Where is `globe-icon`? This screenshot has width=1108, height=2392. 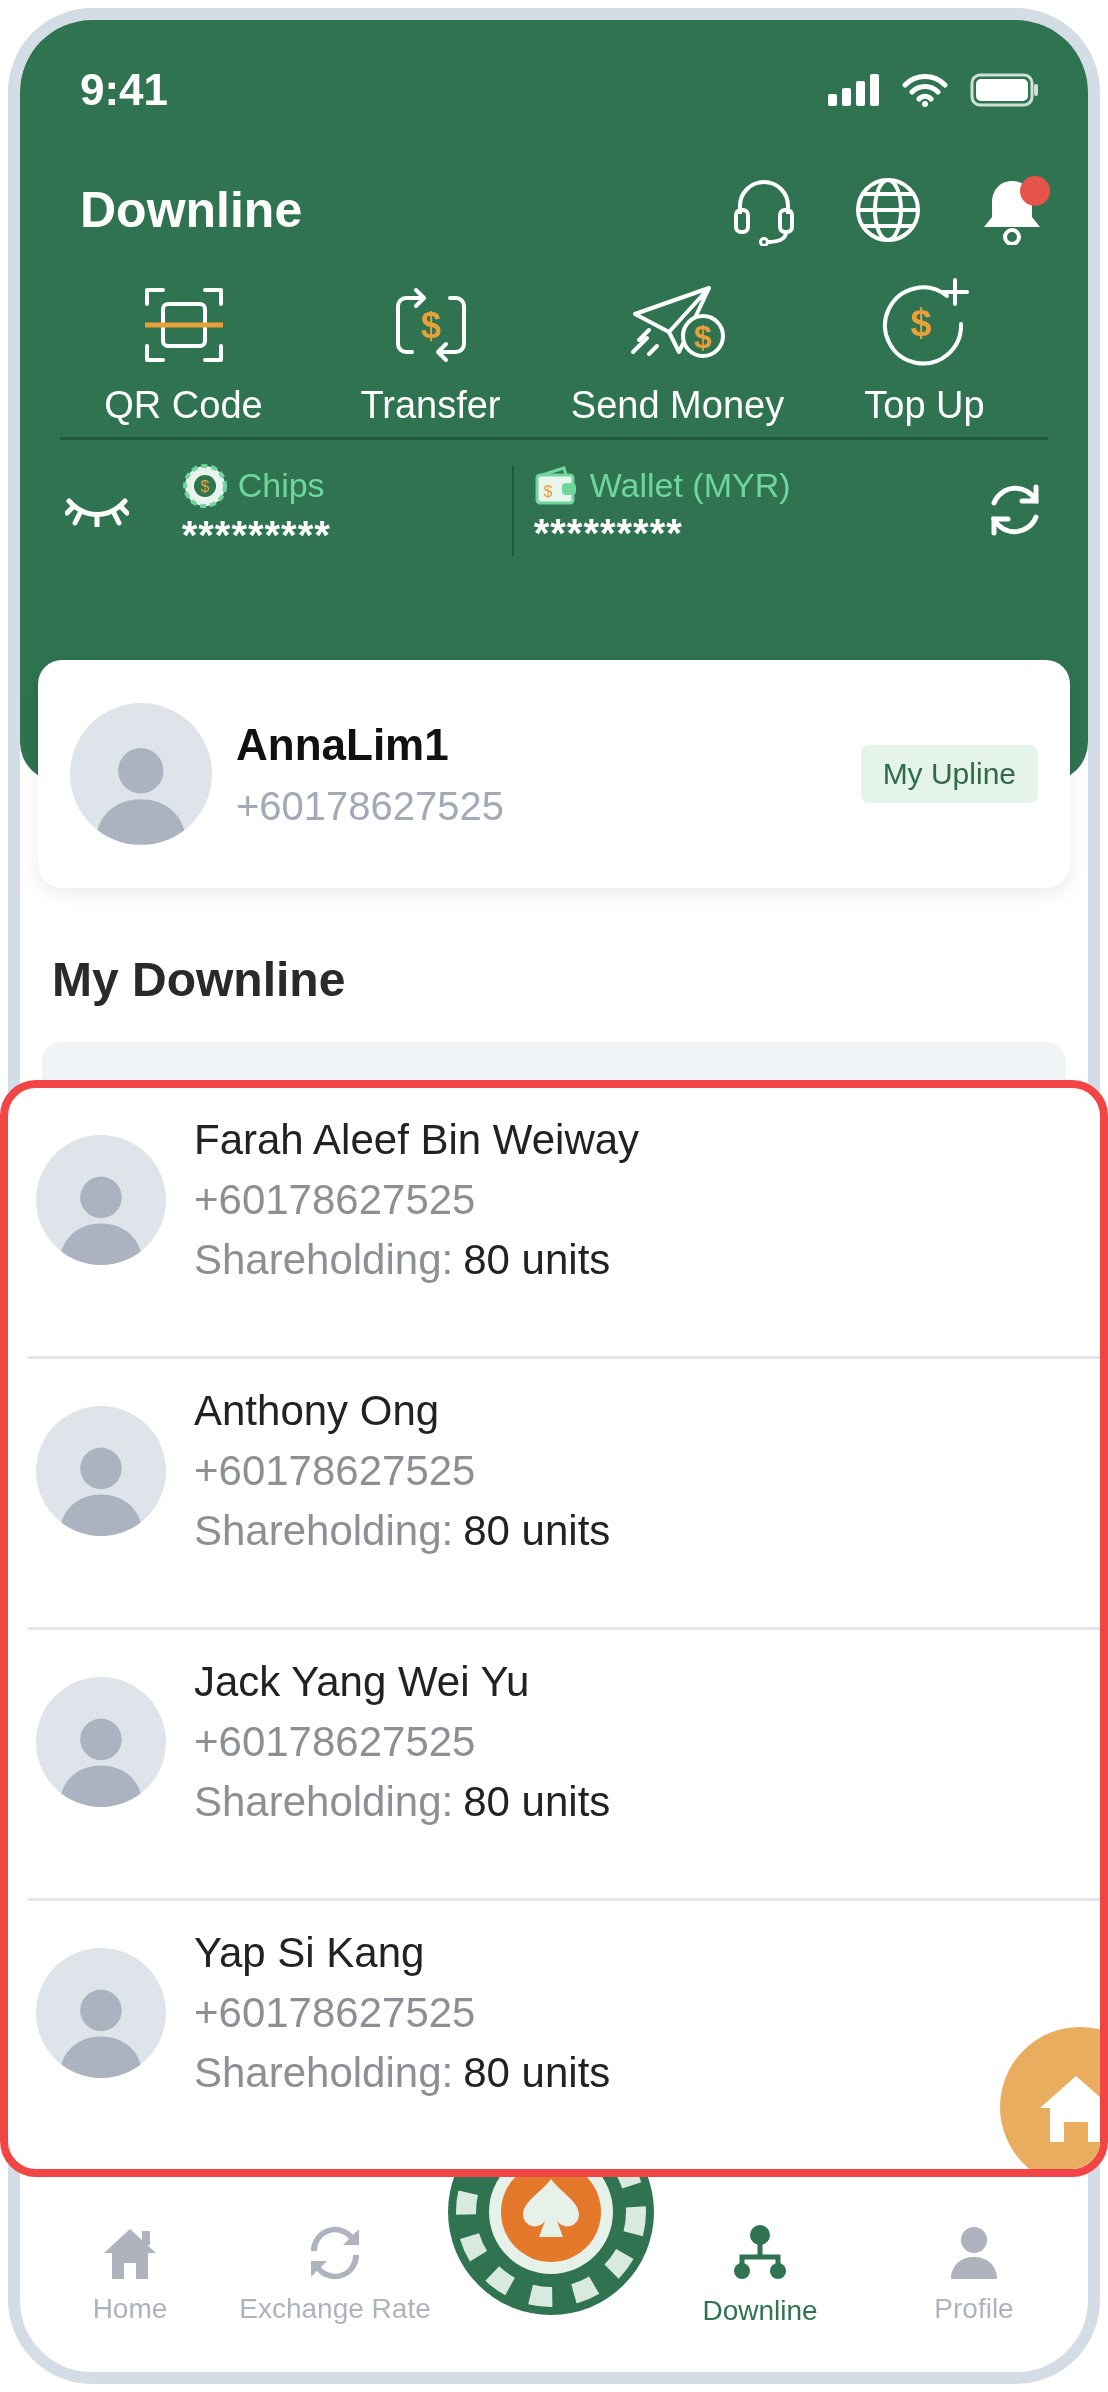
globe-icon is located at coordinates (888, 210).